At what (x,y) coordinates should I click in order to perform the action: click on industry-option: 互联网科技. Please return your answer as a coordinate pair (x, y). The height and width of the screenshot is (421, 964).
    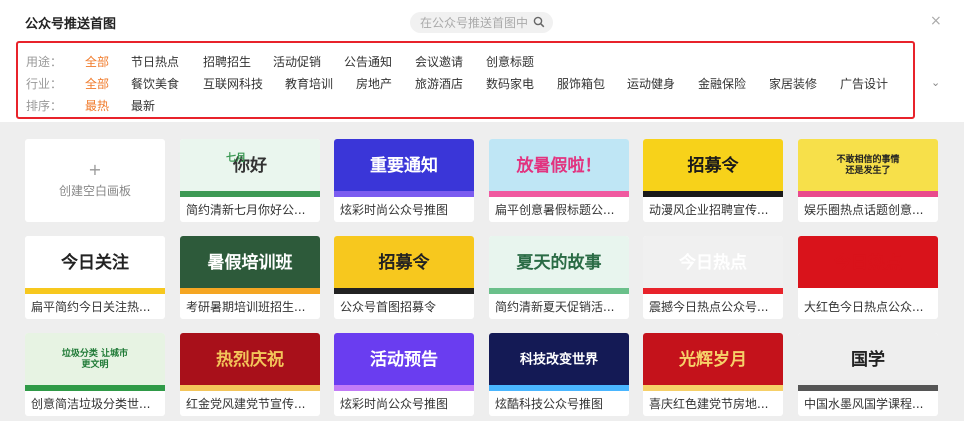
    Looking at the image, I should click on (233, 83).